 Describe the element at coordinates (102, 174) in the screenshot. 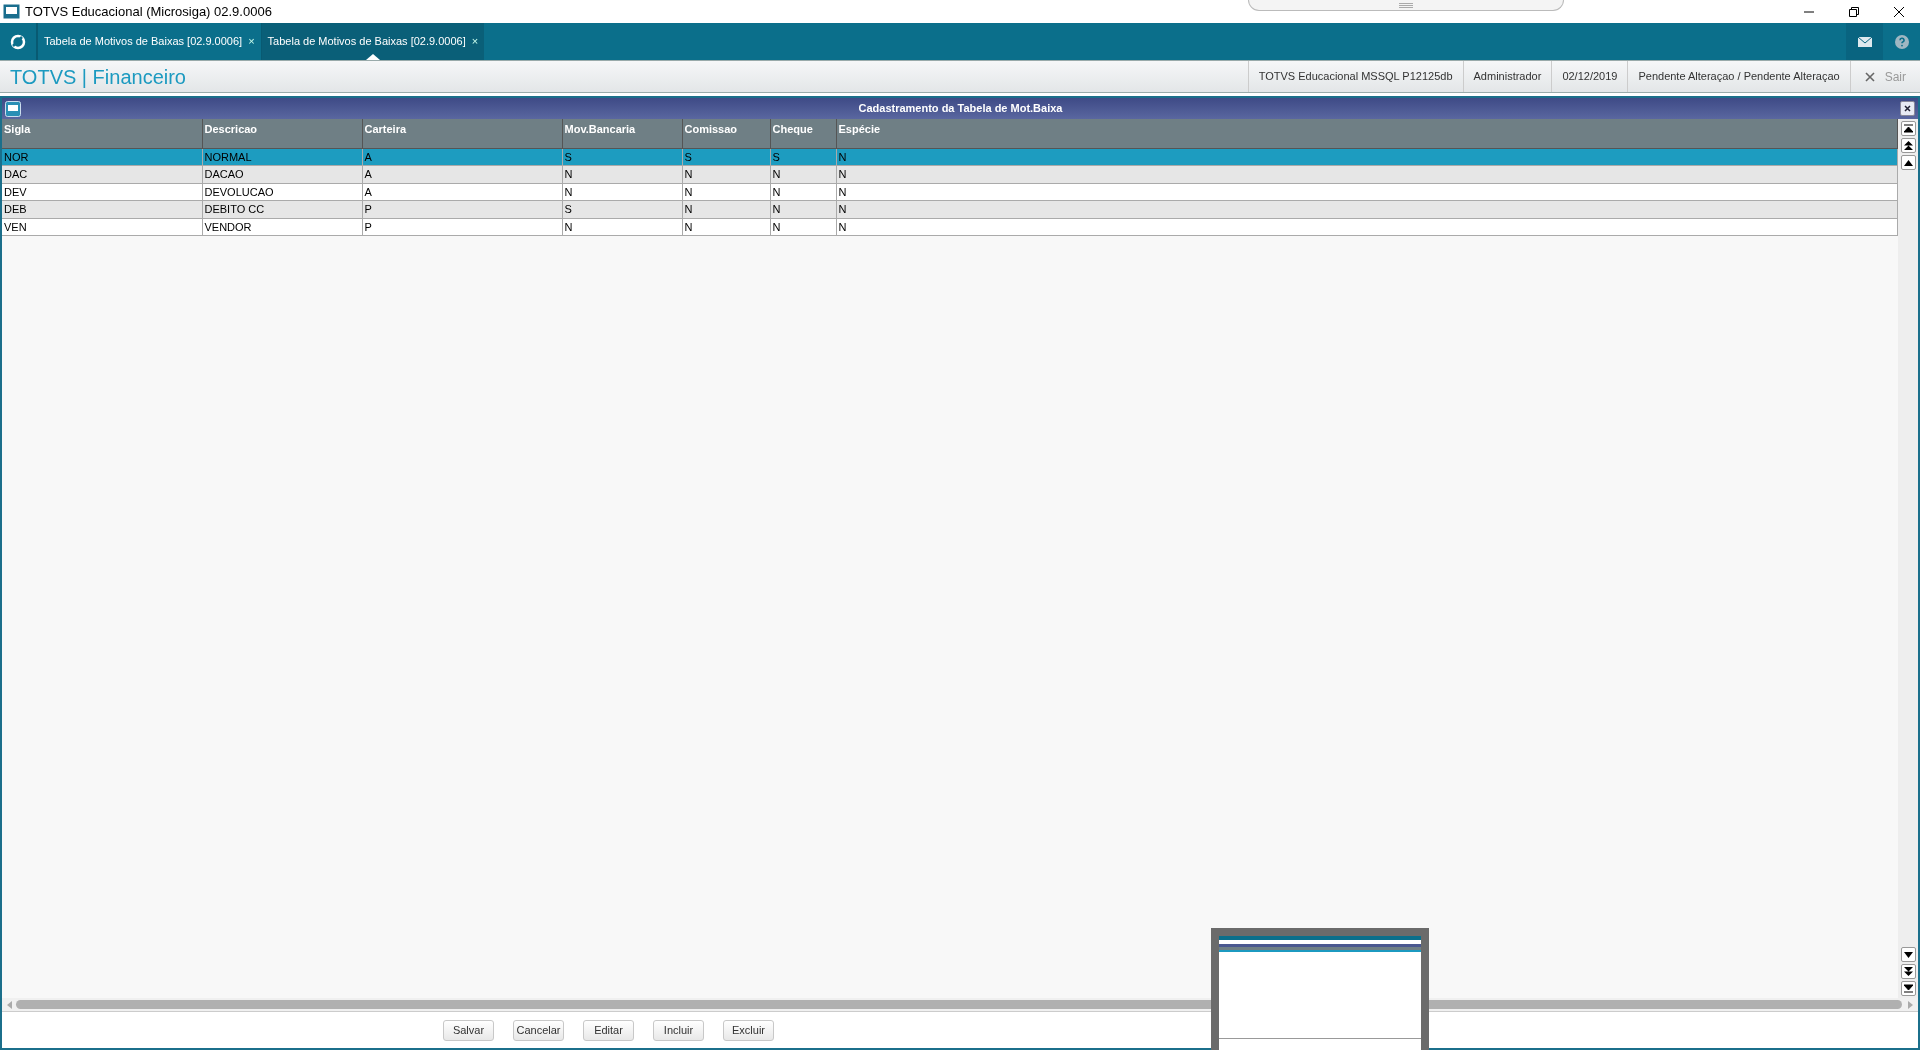

I see `table-cell: DAC` at that location.